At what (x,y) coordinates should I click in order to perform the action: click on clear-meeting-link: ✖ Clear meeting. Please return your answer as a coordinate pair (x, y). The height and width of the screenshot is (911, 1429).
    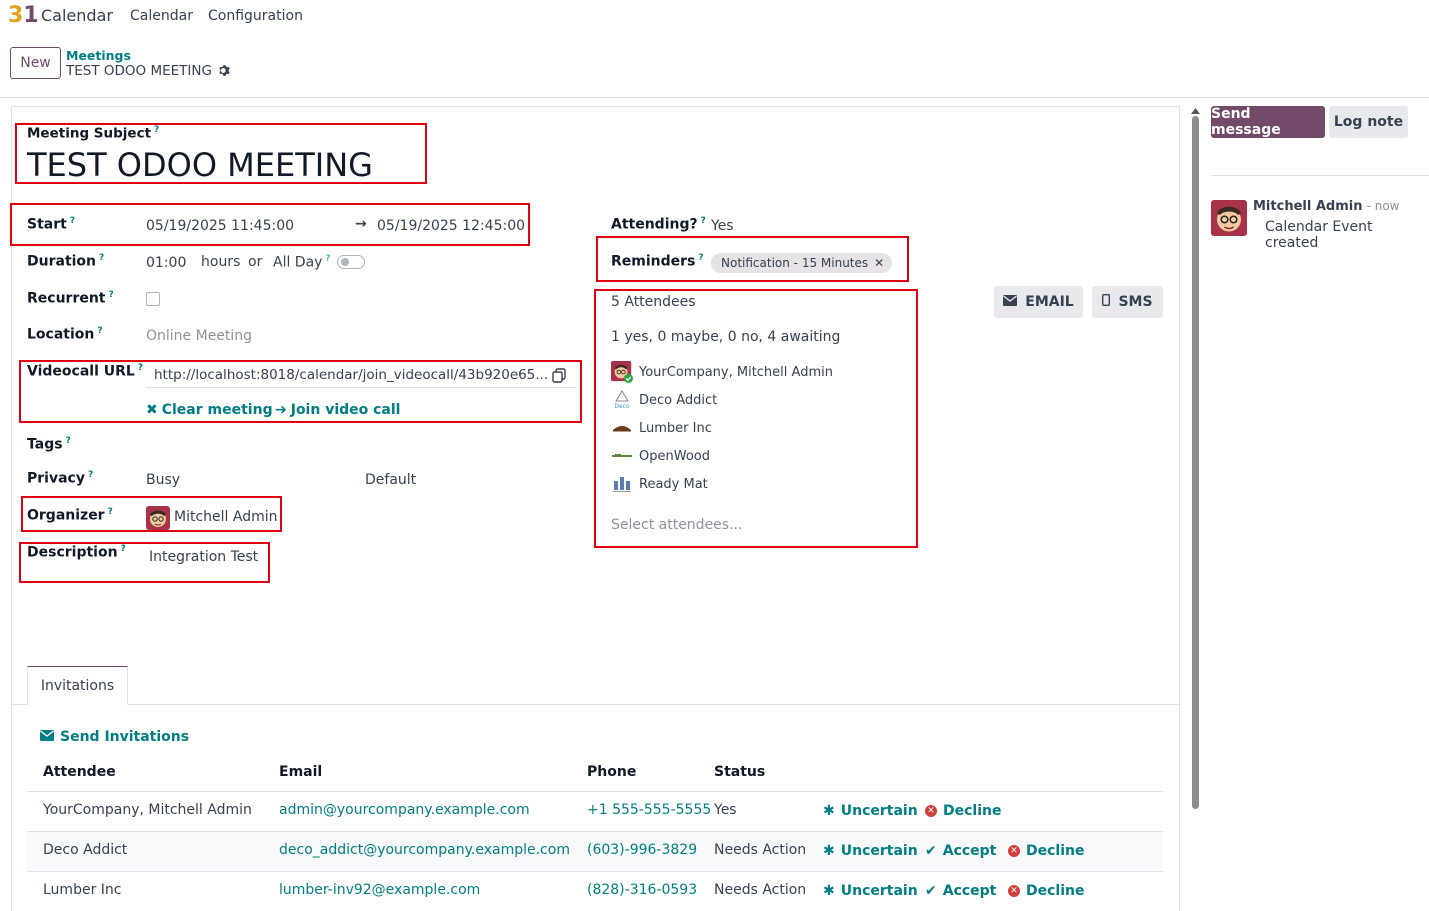
    Looking at the image, I should click on (209, 410).